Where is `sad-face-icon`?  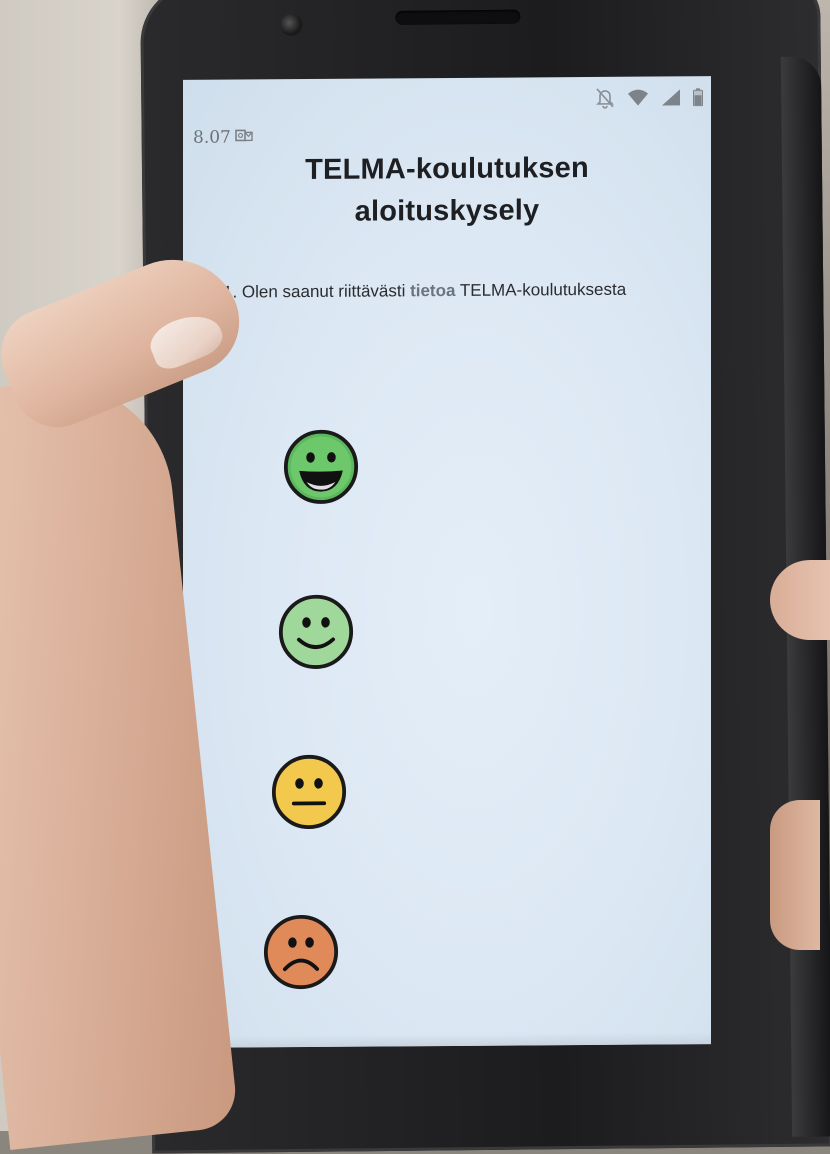
sad-face-icon is located at coordinates (301, 952).